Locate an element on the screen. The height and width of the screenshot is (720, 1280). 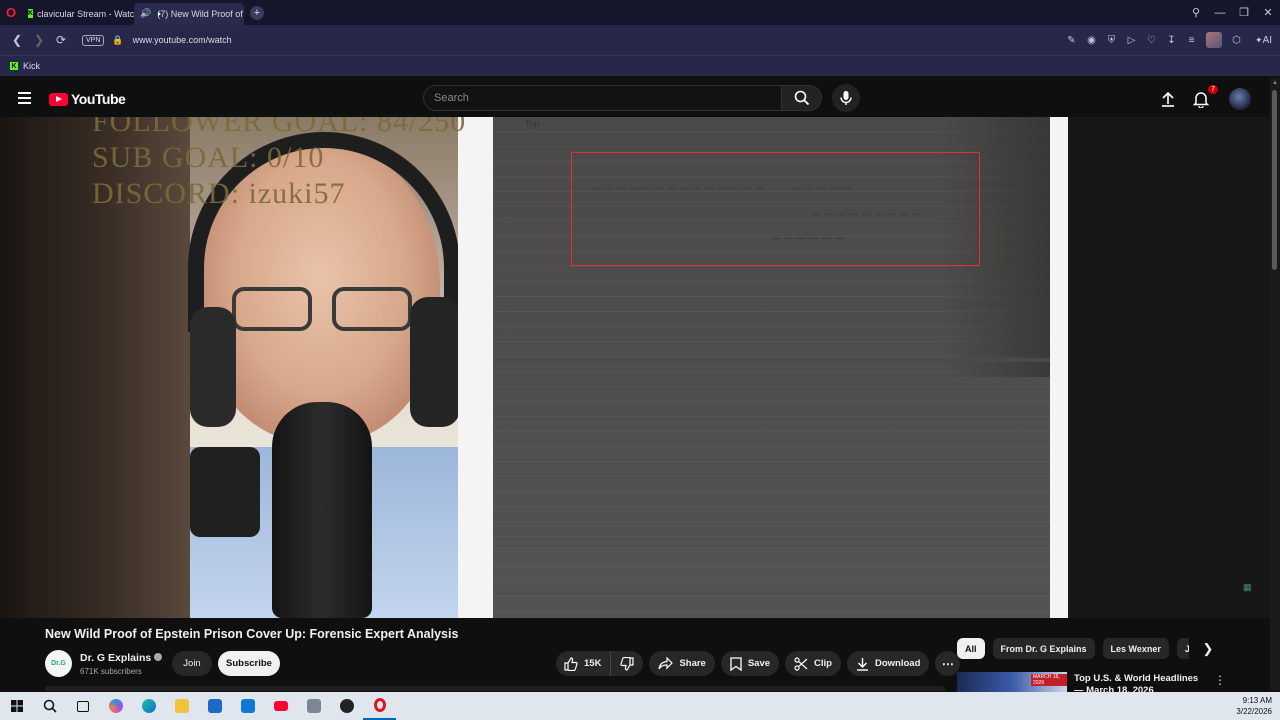
like-dislike-group: 15K is located at coordinates (600, 663).